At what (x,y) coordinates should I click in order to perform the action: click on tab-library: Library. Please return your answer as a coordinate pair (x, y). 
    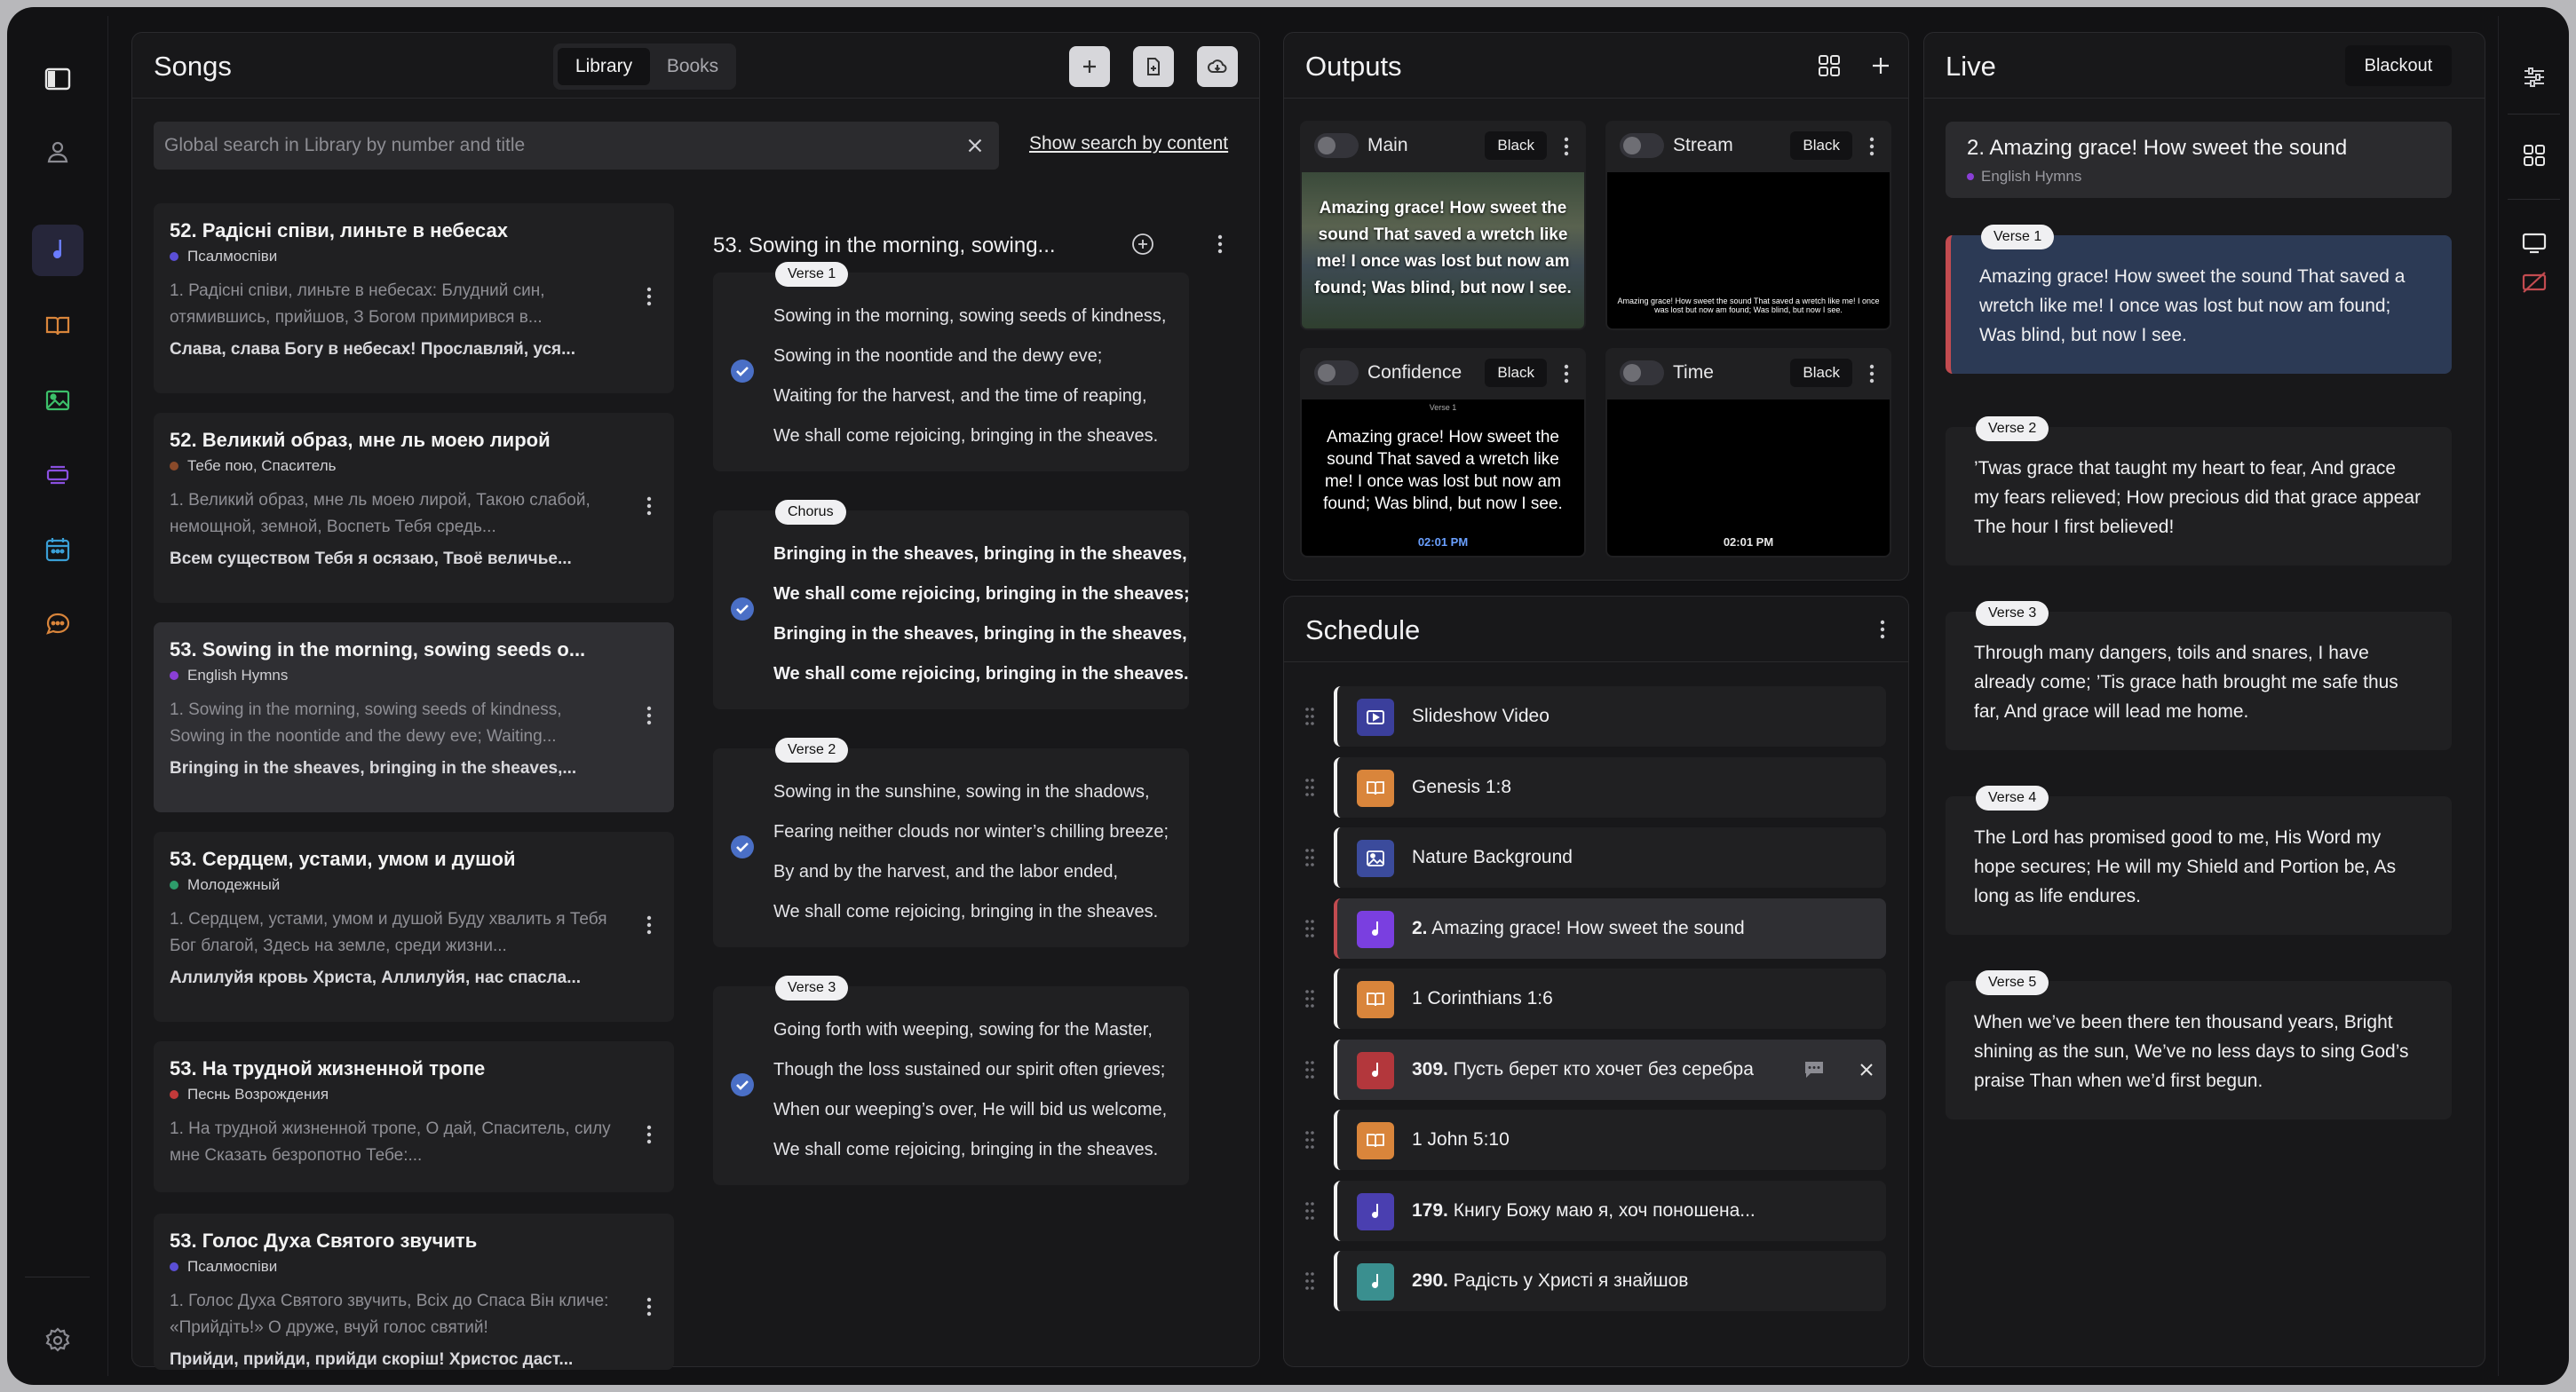
    Looking at the image, I should click on (604, 66).